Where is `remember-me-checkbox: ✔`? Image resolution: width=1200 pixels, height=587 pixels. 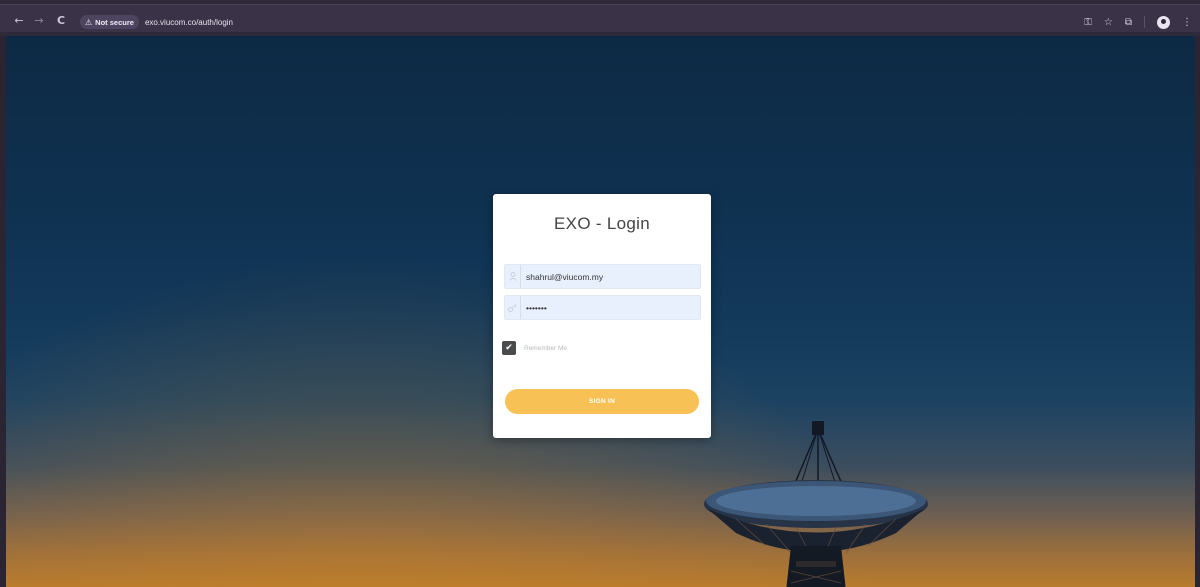 remember-me-checkbox: ✔ is located at coordinates (509, 348).